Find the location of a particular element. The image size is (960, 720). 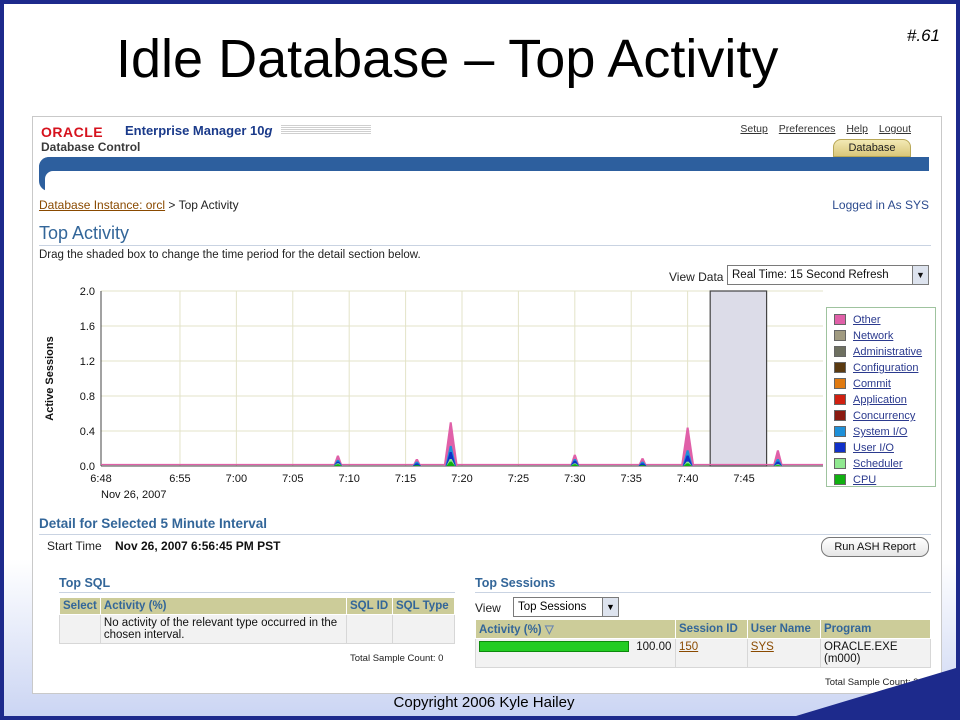

sort-desc-icon: ▽ is located at coordinates (549, 630).